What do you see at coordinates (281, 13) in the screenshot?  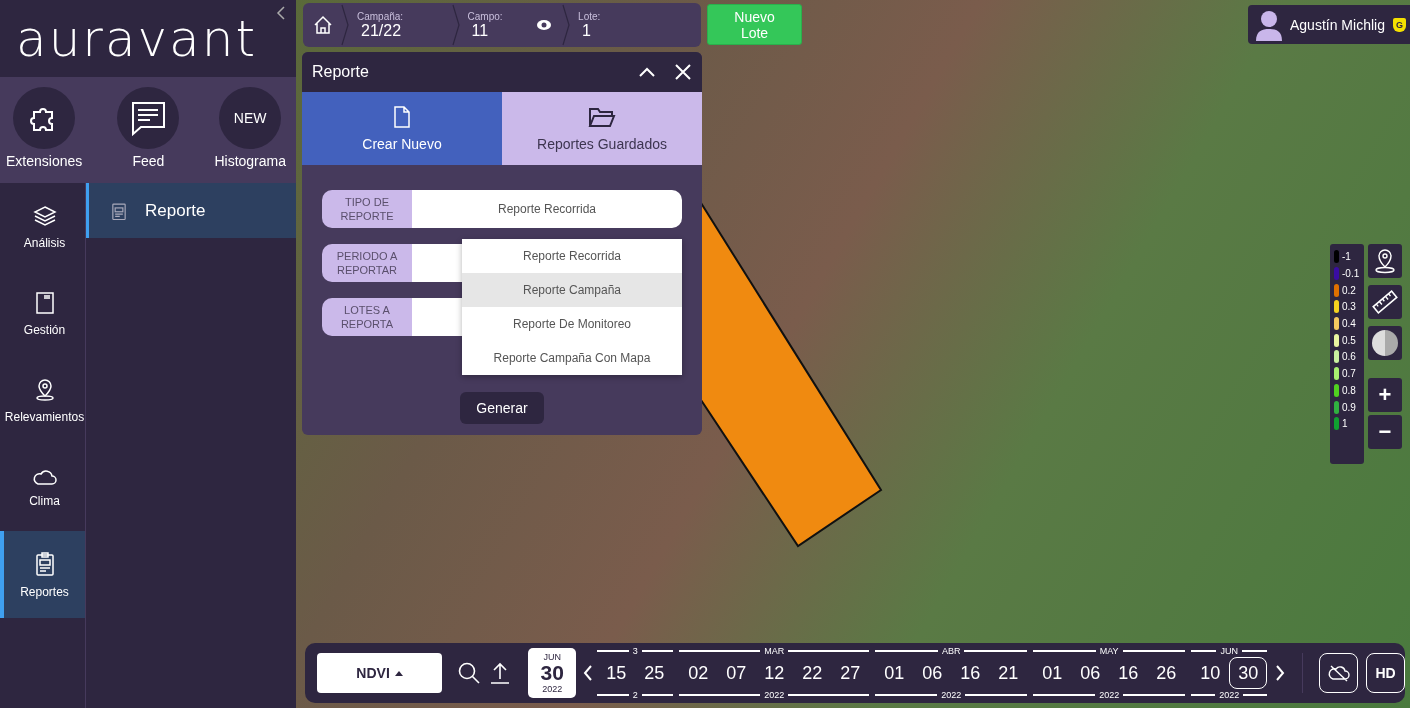 I see `collapse-chevron-icon` at bounding box center [281, 13].